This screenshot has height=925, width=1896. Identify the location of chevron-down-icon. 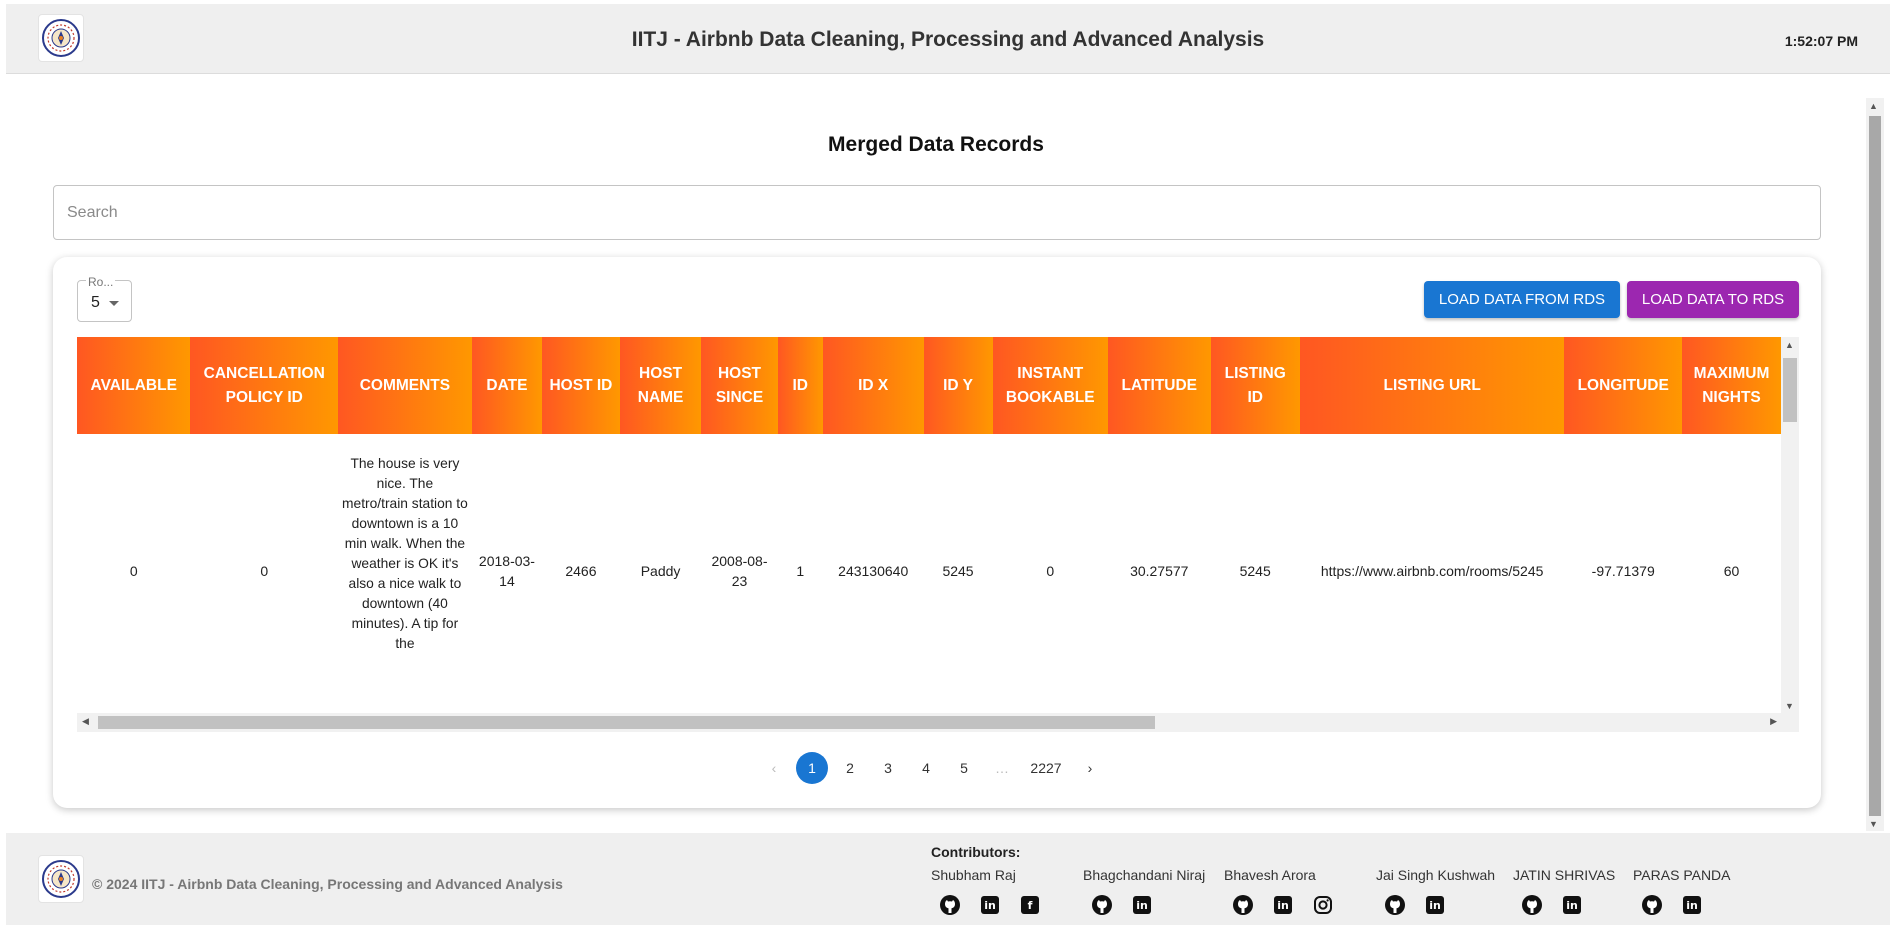
(114, 303).